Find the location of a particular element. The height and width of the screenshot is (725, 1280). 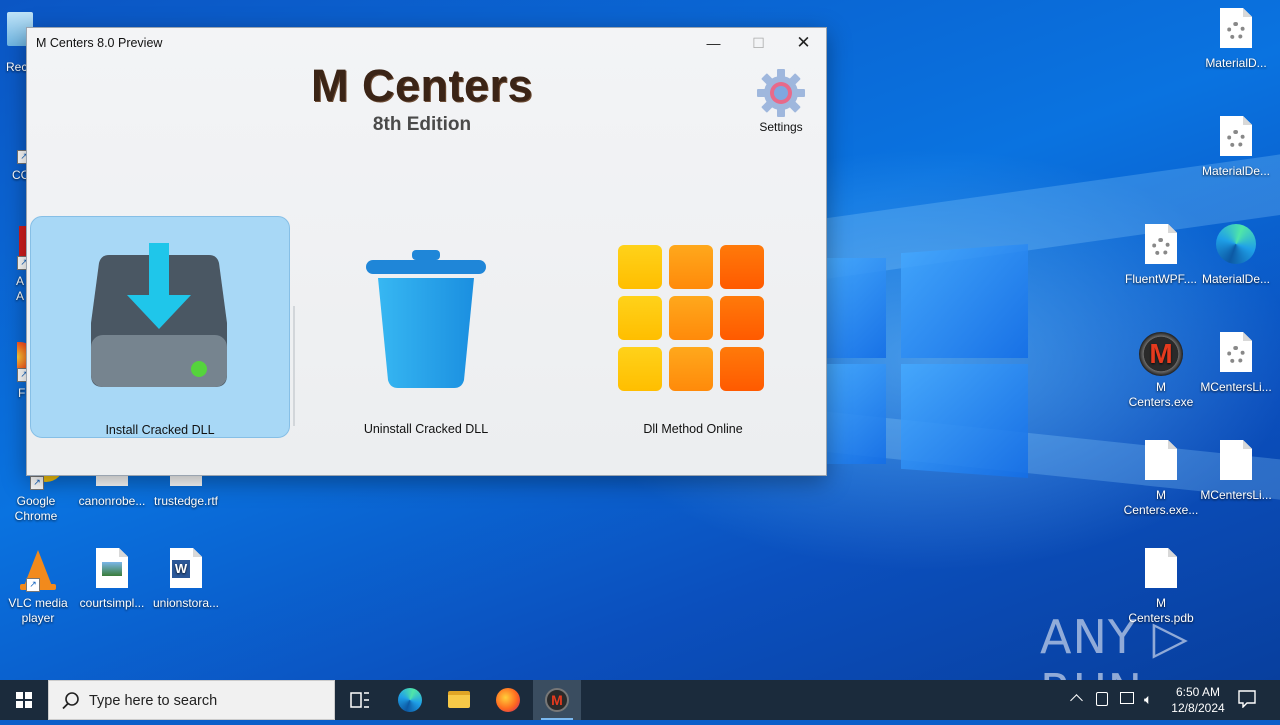

system-tray: 🔈︎ 6:50 AM 12/8/2024 is located at coordinates (1171, 700).